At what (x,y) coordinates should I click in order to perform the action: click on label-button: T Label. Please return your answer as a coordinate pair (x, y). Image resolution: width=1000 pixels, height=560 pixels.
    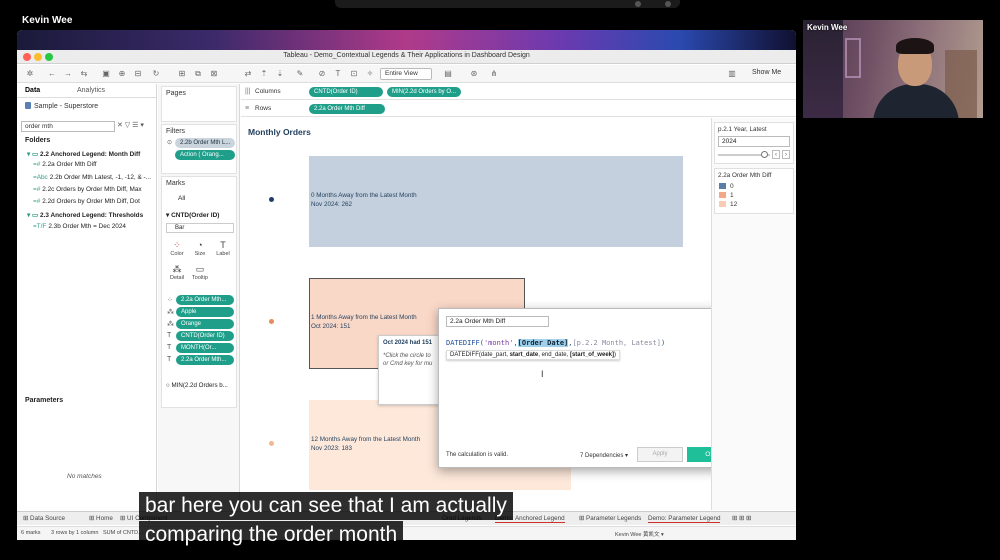
    Looking at the image, I should click on (223, 250).